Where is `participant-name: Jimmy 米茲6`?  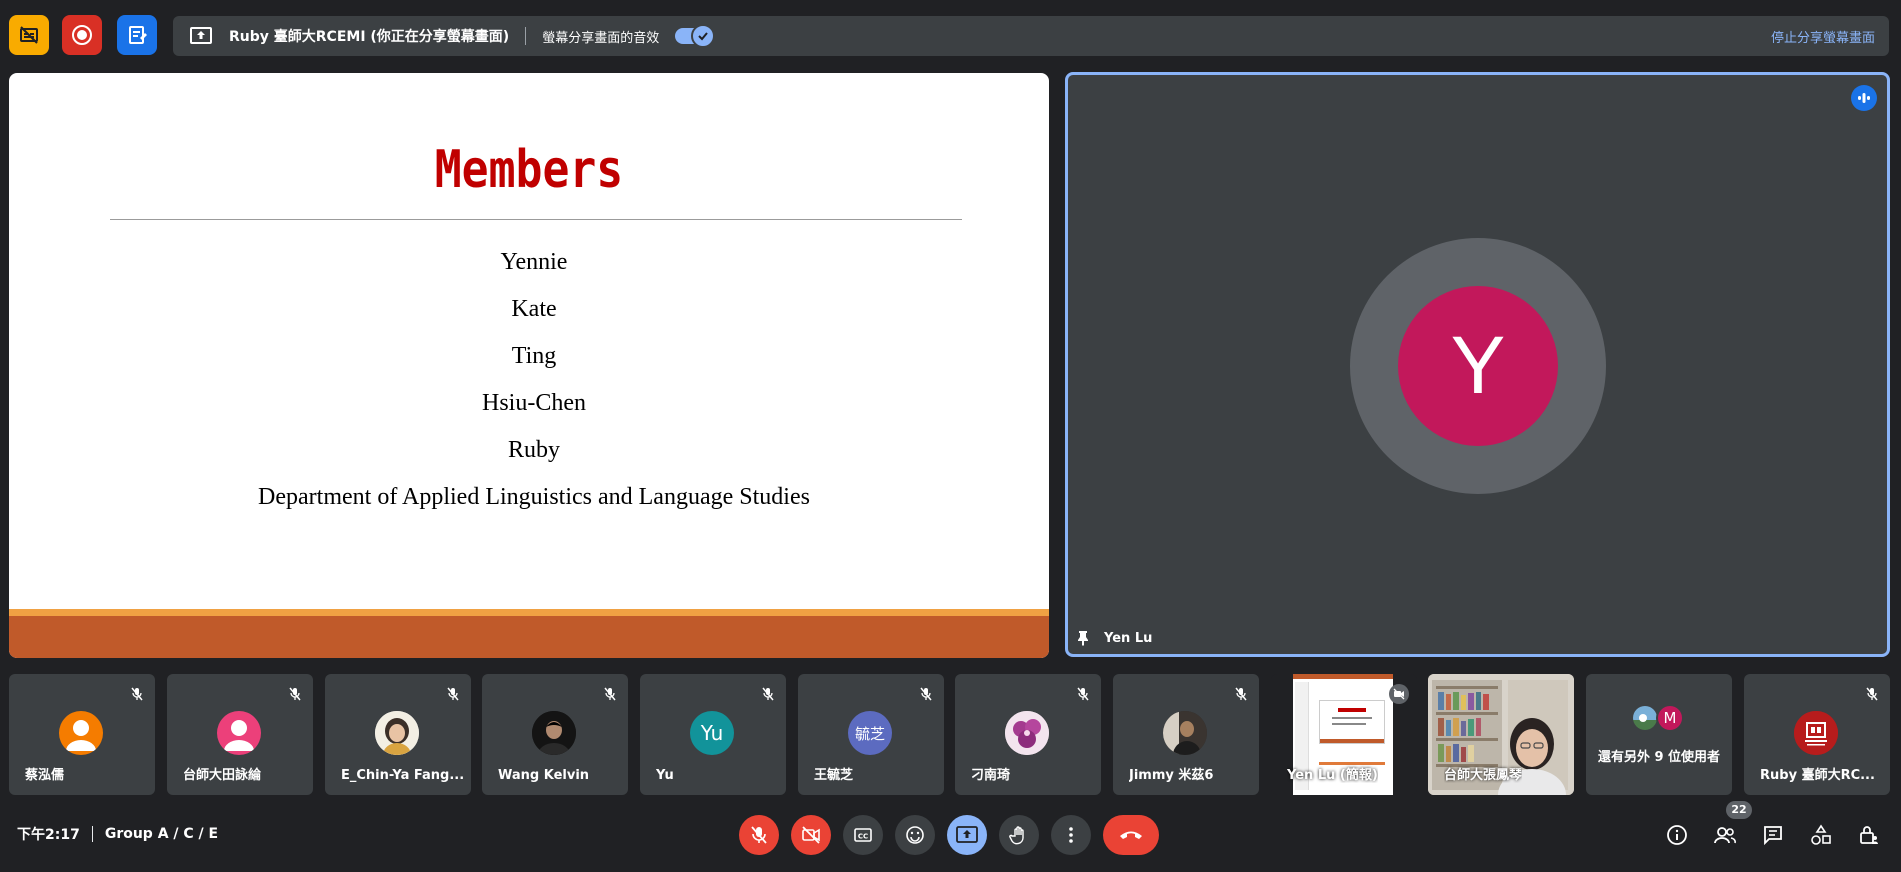
participant-name: Jimmy 米茲6 is located at coordinates (1171, 775).